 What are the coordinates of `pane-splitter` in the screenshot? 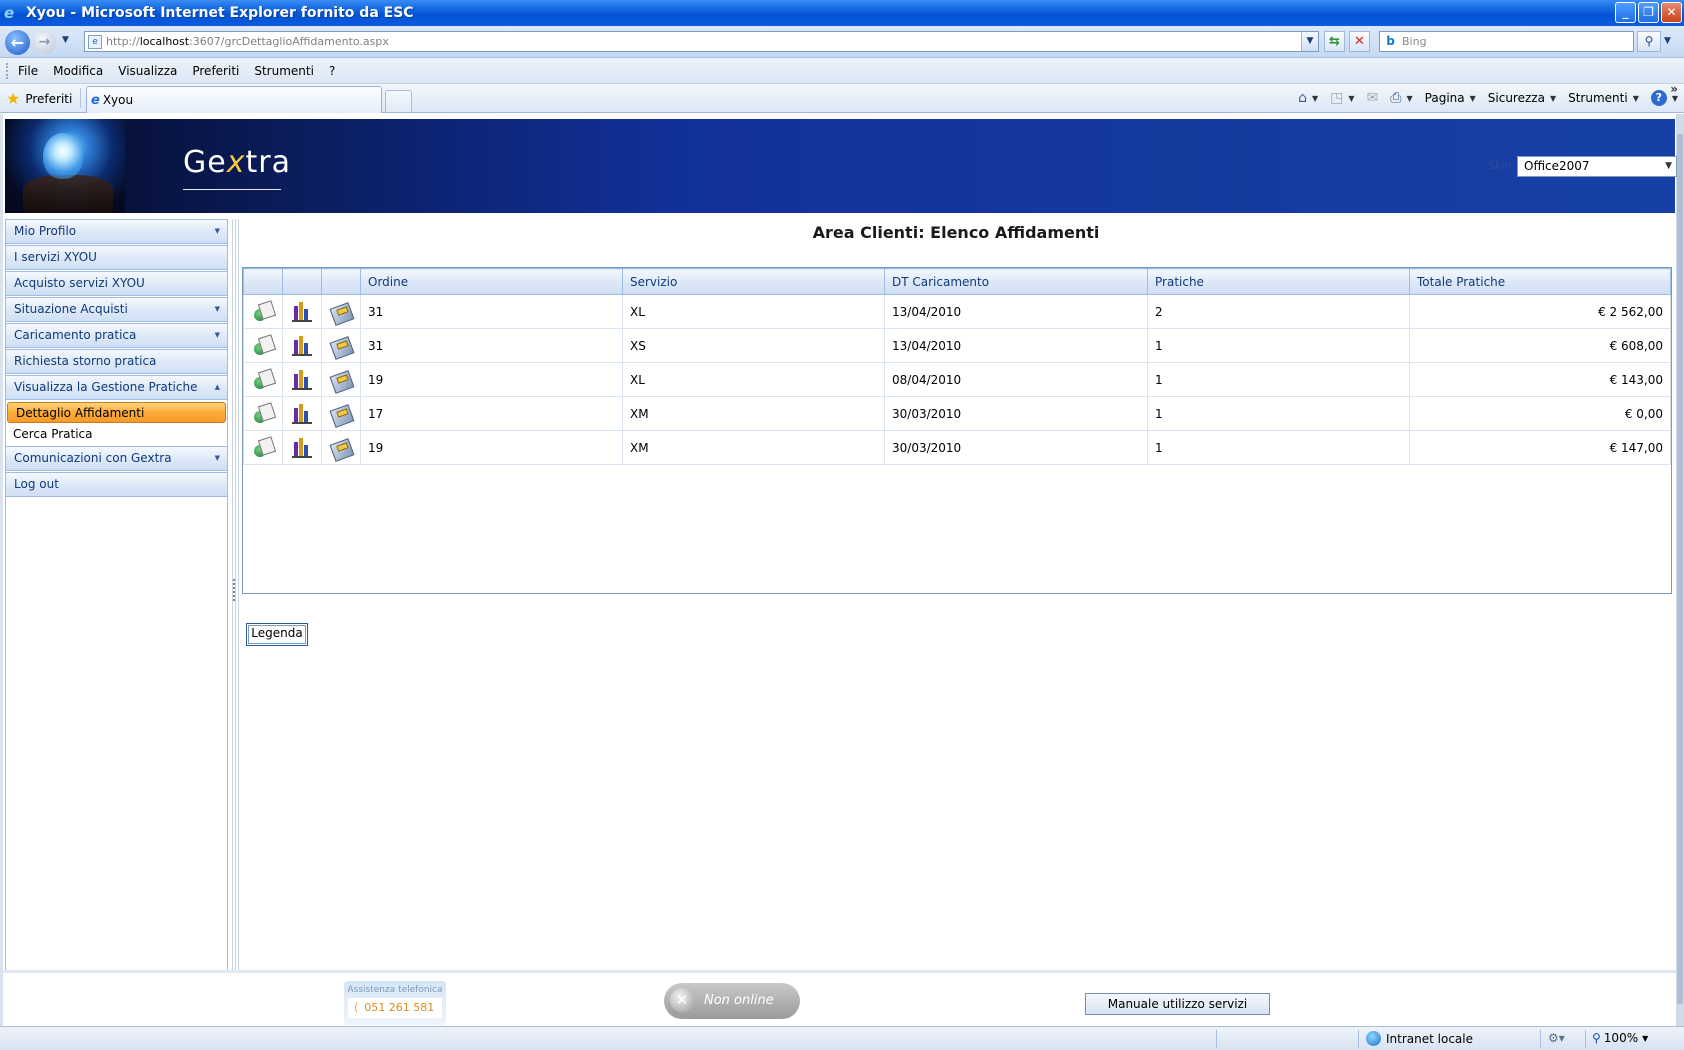 It's located at (234, 595).